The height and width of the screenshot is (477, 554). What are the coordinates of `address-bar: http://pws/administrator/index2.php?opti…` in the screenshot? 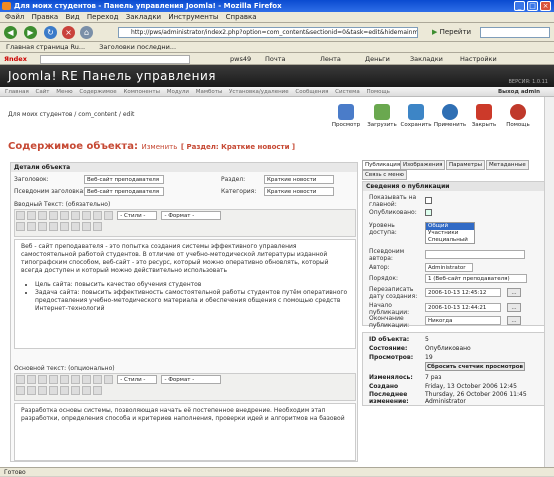 It's located at (268, 32).